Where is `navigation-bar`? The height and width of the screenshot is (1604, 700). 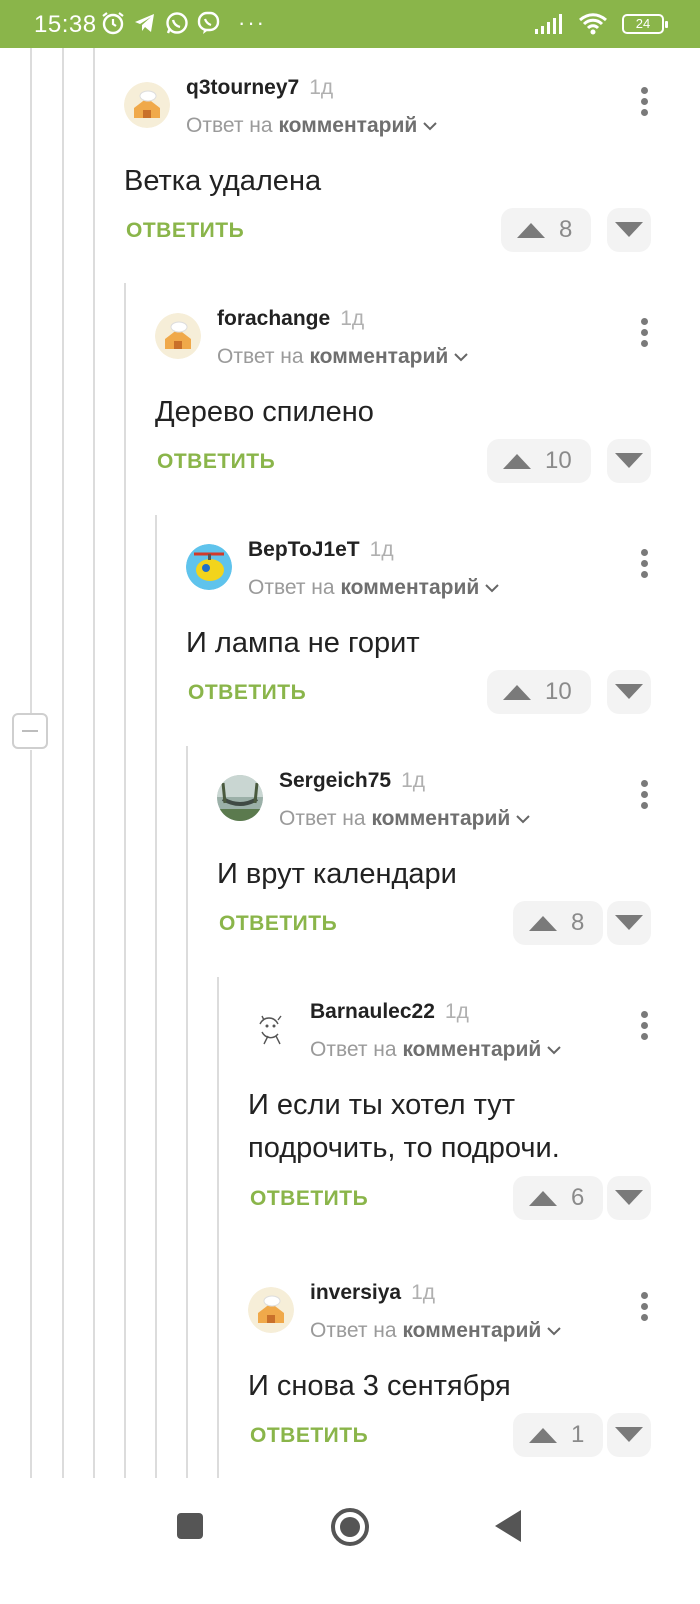
navigation-bar is located at coordinates (350, 1541).